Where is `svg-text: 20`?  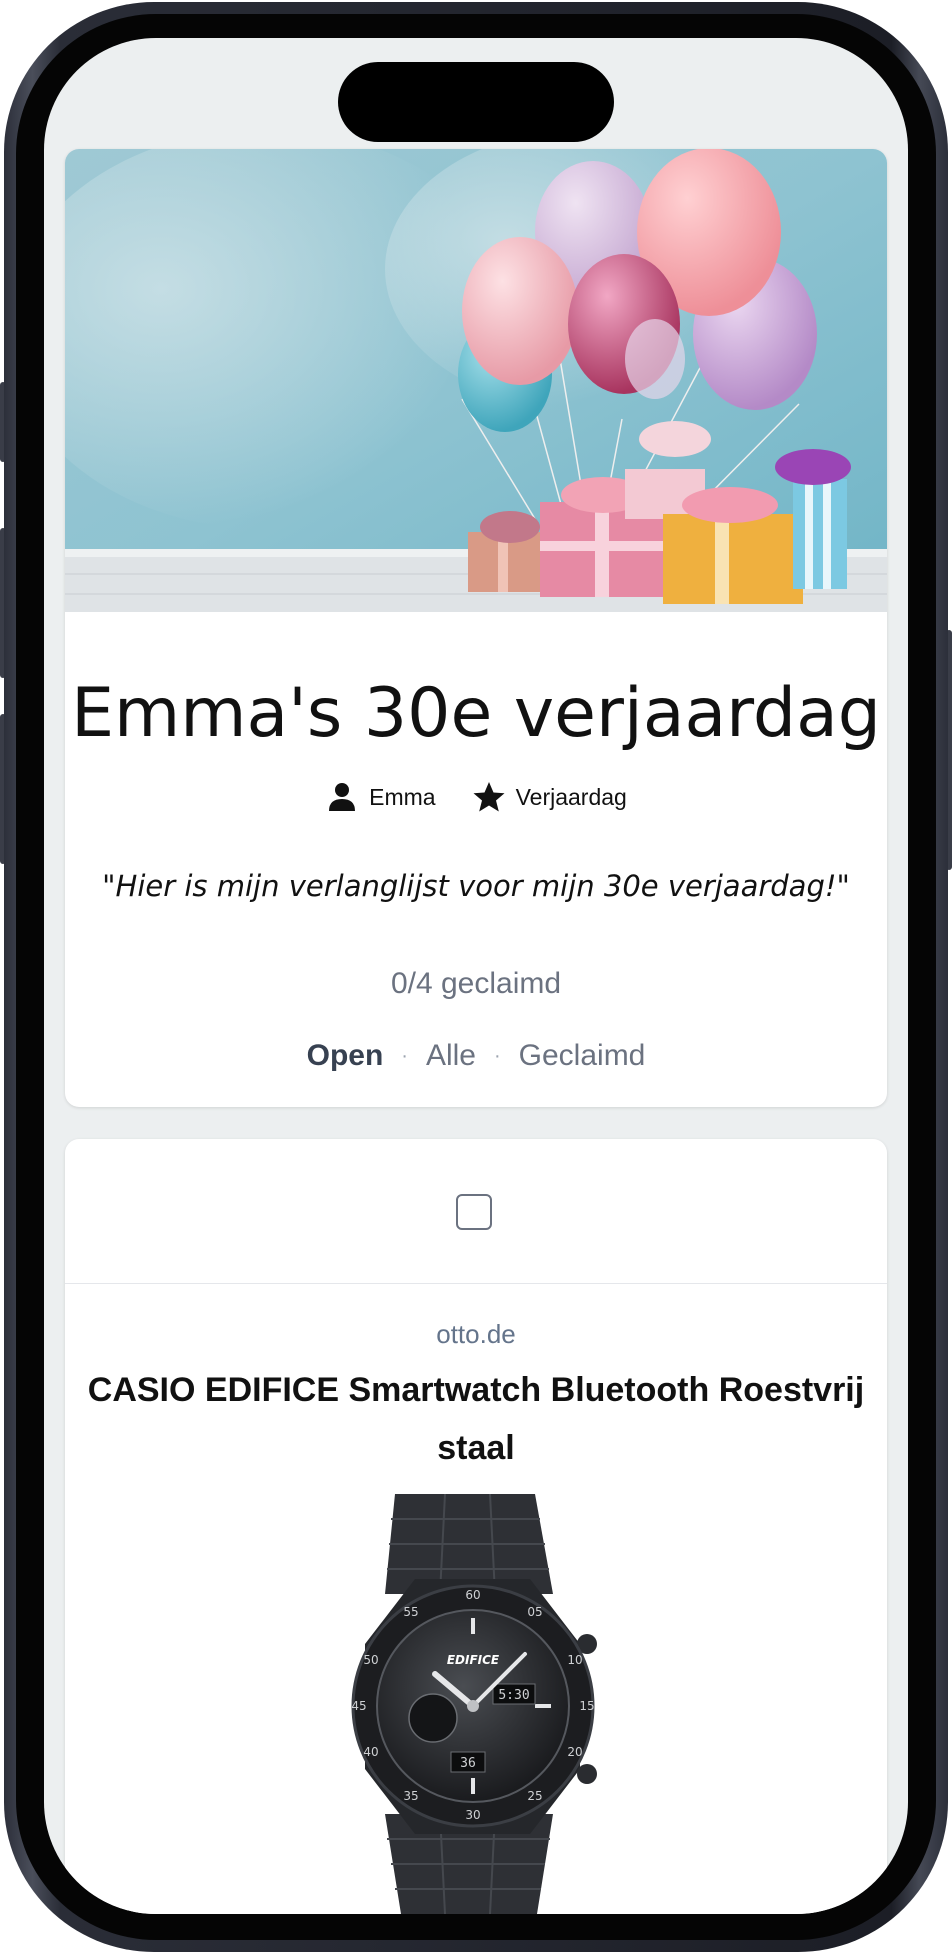 svg-text: 20 is located at coordinates (574, 1752).